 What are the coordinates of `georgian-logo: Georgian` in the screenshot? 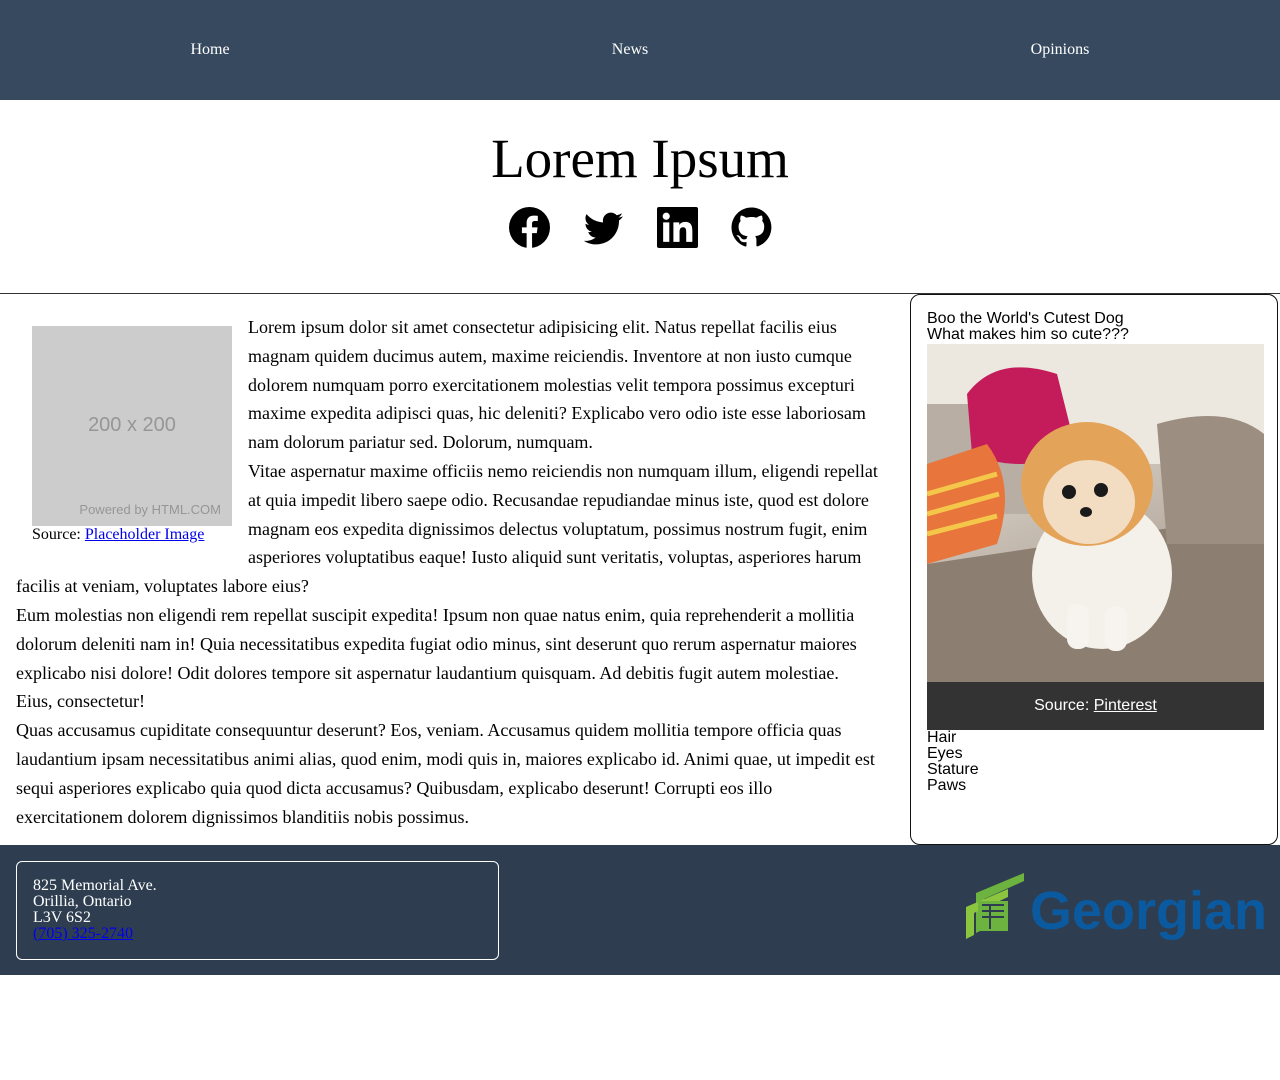 It's located at (1114, 910).